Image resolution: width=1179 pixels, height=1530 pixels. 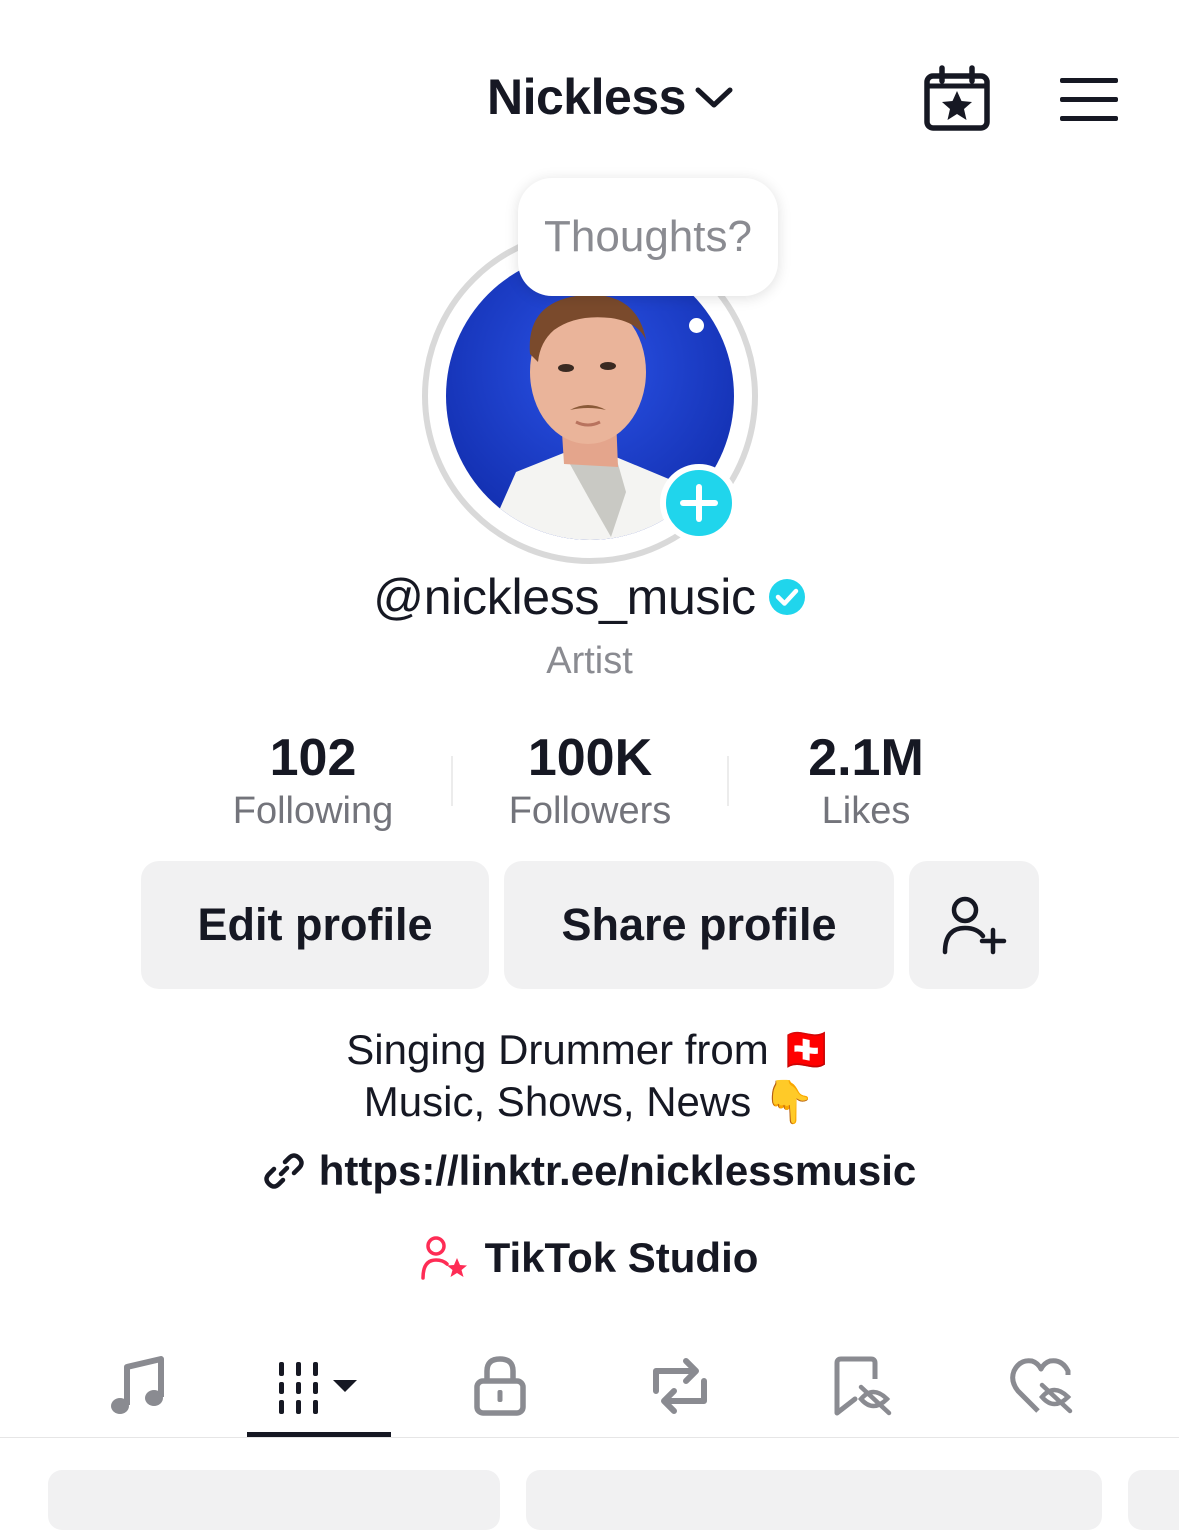 I want to click on header: Nickless, so click(x=589, y=97).